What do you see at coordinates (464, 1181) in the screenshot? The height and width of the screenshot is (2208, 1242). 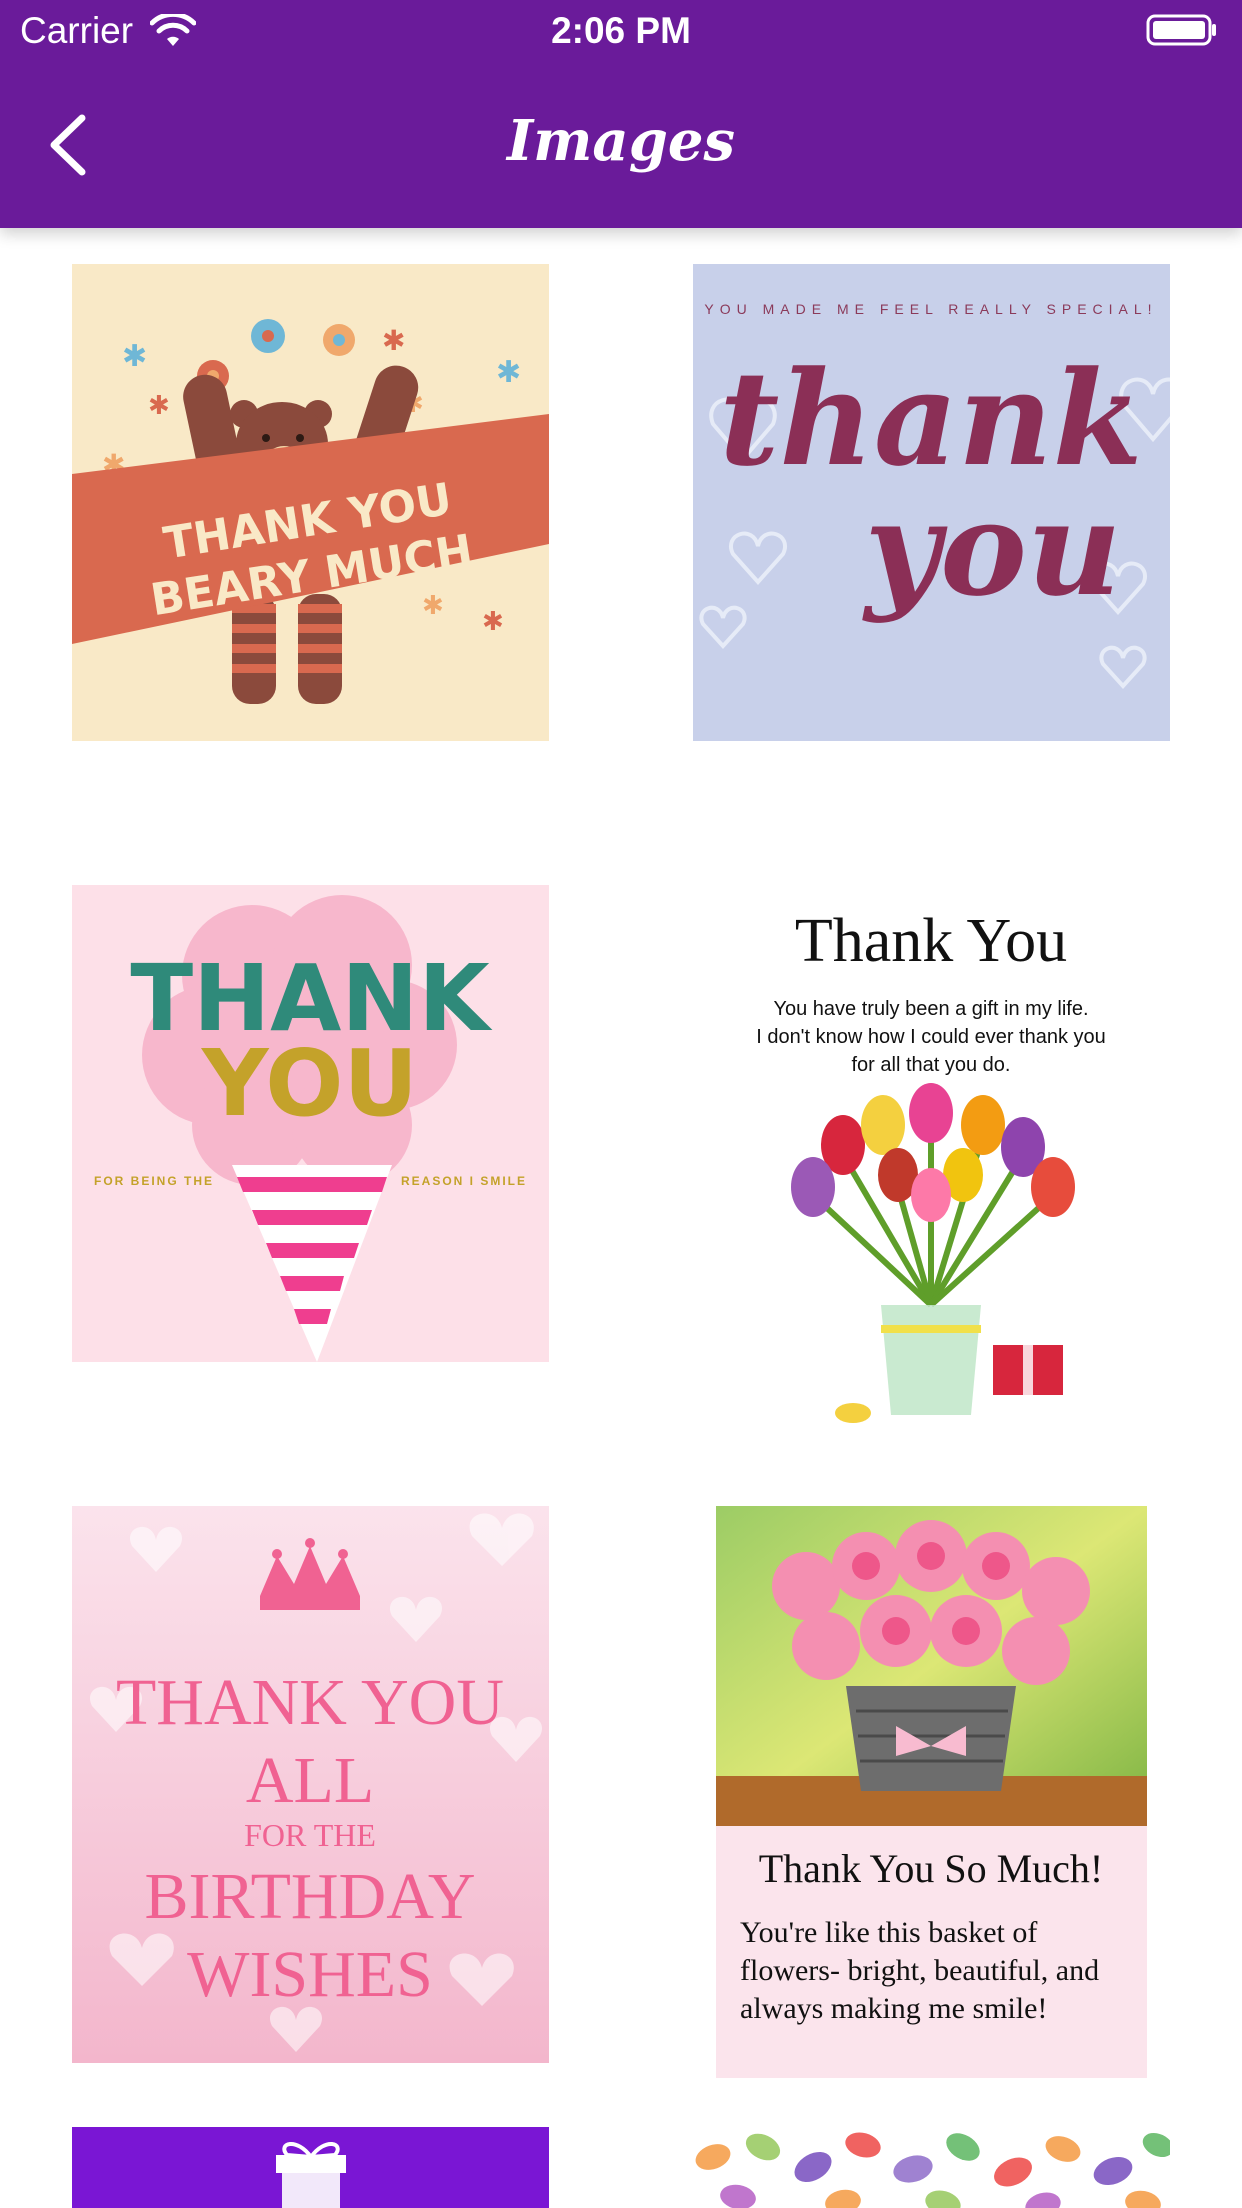 I see `card-caption-right: REASON I SMILE` at bounding box center [464, 1181].